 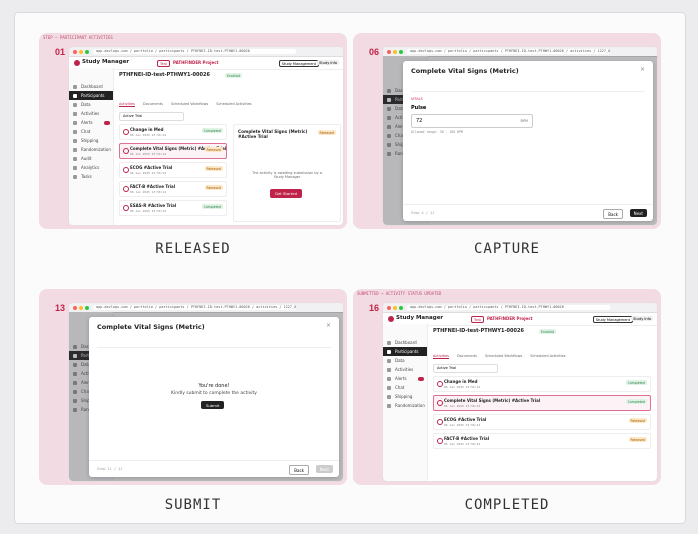 What do you see at coordinates (507, 505) in the screenshot?
I see `caption-completed: COMPLETED` at bounding box center [507, 505].